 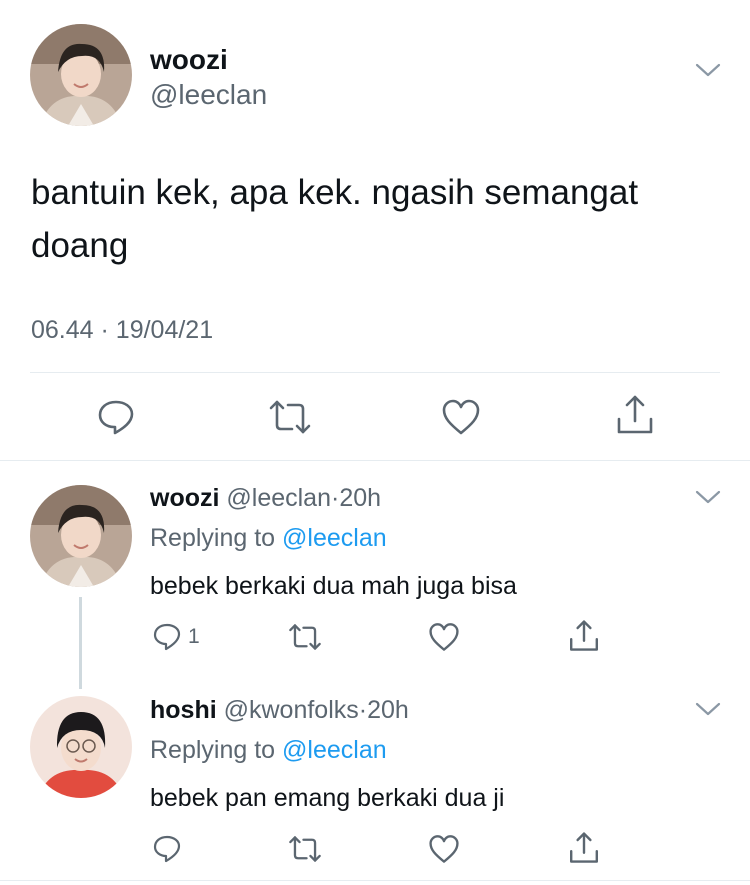 What do you see at coordinates (189, 60) in the screenshot?
I see `author-name: woozi` at bounding box center [189, 60].